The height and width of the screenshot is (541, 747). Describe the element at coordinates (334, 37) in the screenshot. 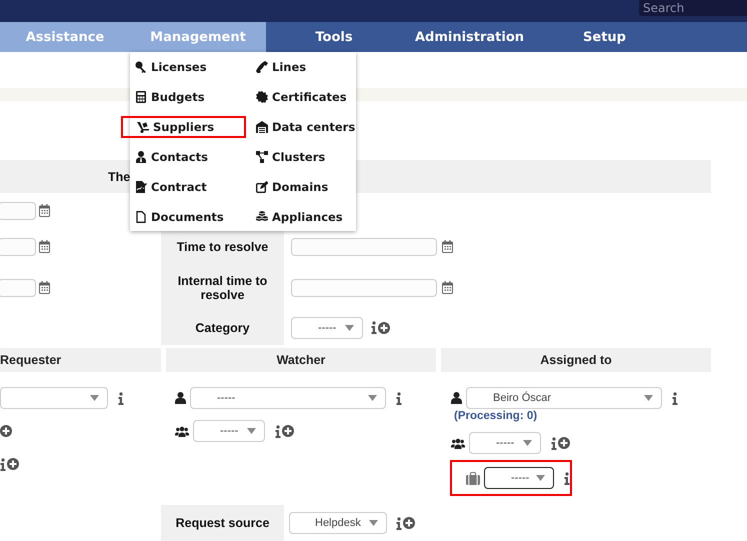

I see `nav-tab: Tools` at that location.